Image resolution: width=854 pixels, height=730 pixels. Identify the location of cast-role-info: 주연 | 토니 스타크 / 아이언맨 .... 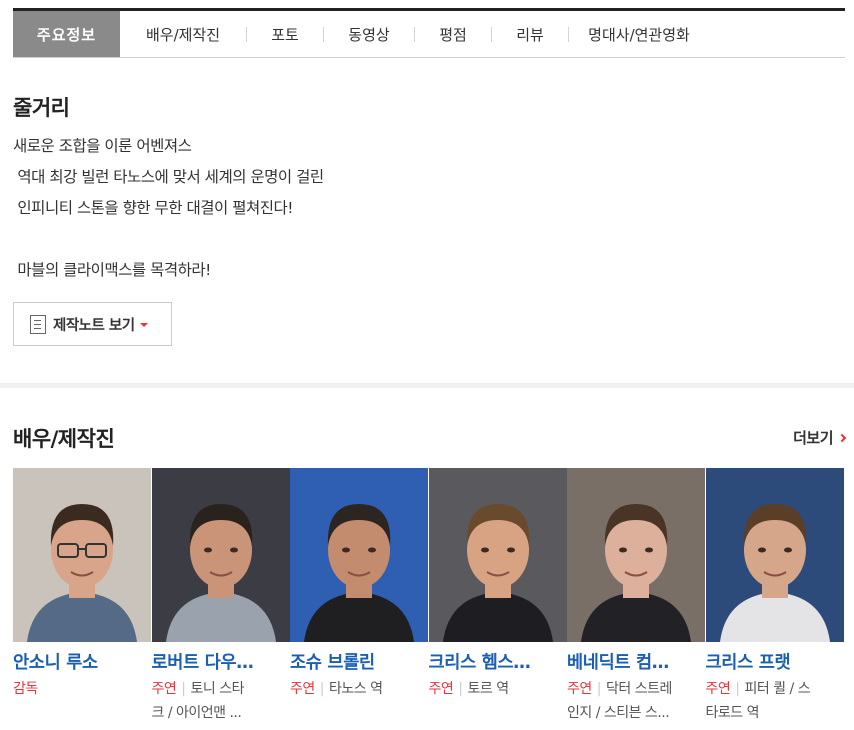
(215, 701).